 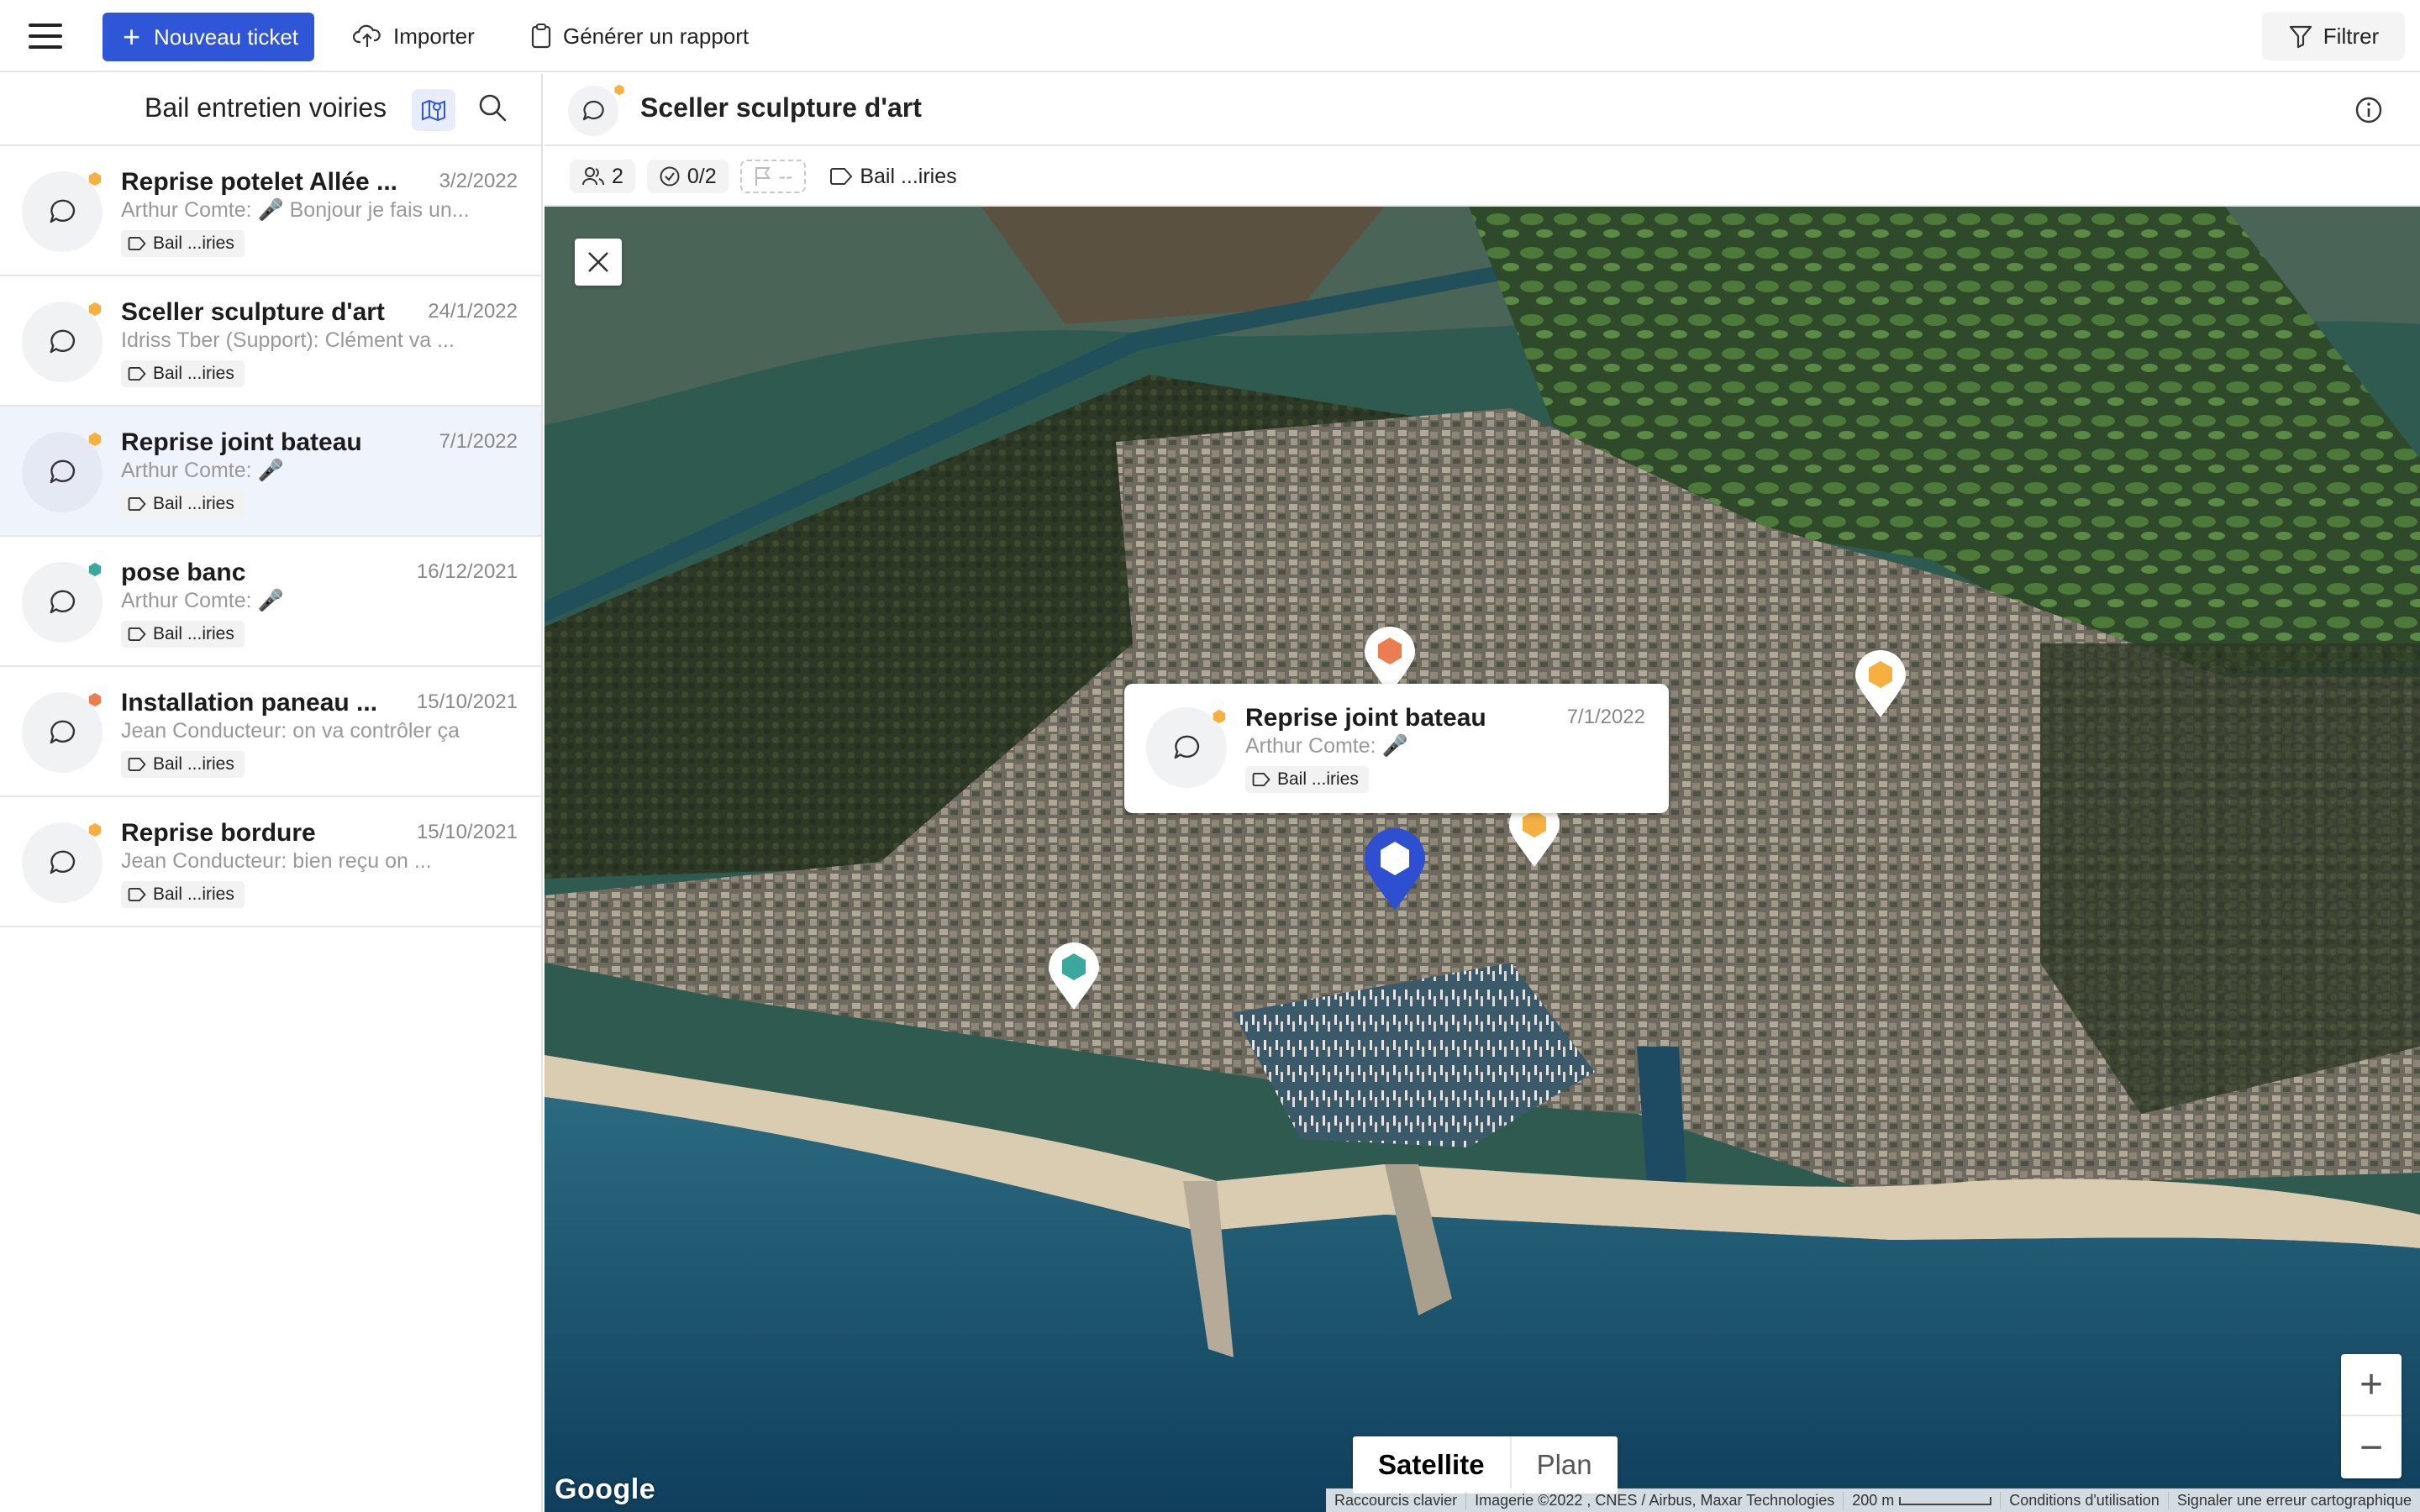 I want to click on zoom-controls: + −, so click(x=2371, y=1416).